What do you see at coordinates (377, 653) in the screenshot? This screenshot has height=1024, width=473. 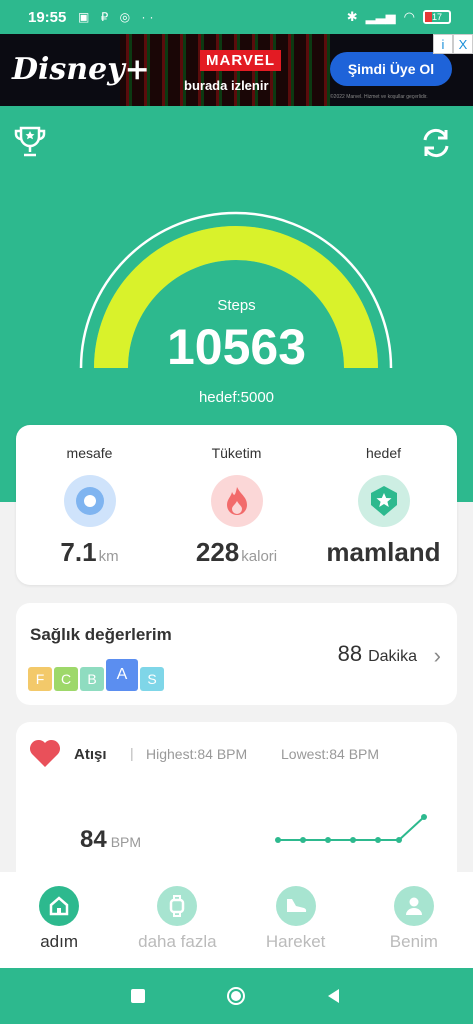 I see `health-duration: 88 Dakika` at bounding box center [377, 653].